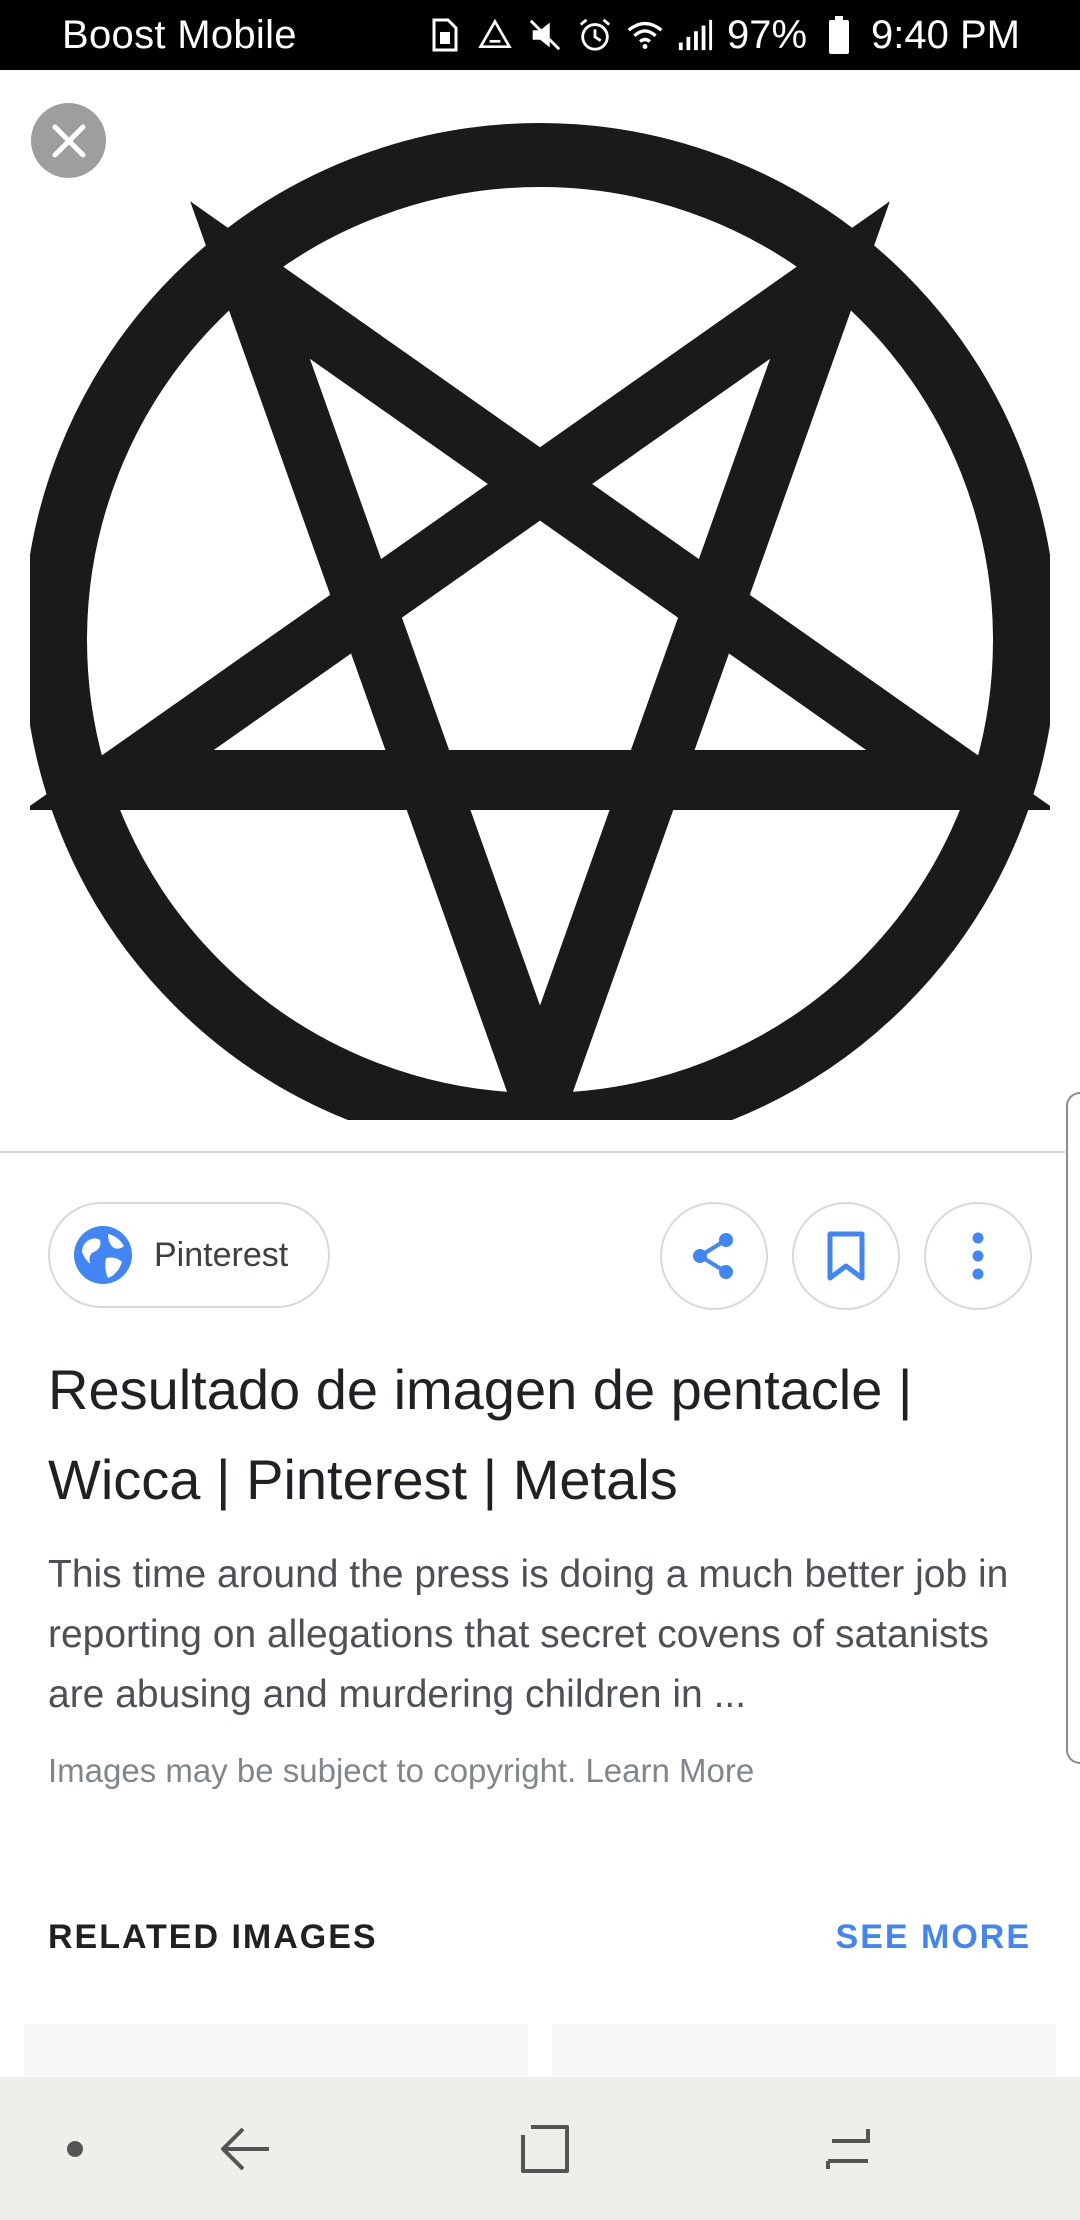  Describe the element at coordinates (179, 34) in the screenshot. I see `carrier-name: Boost Mobile` at that location.